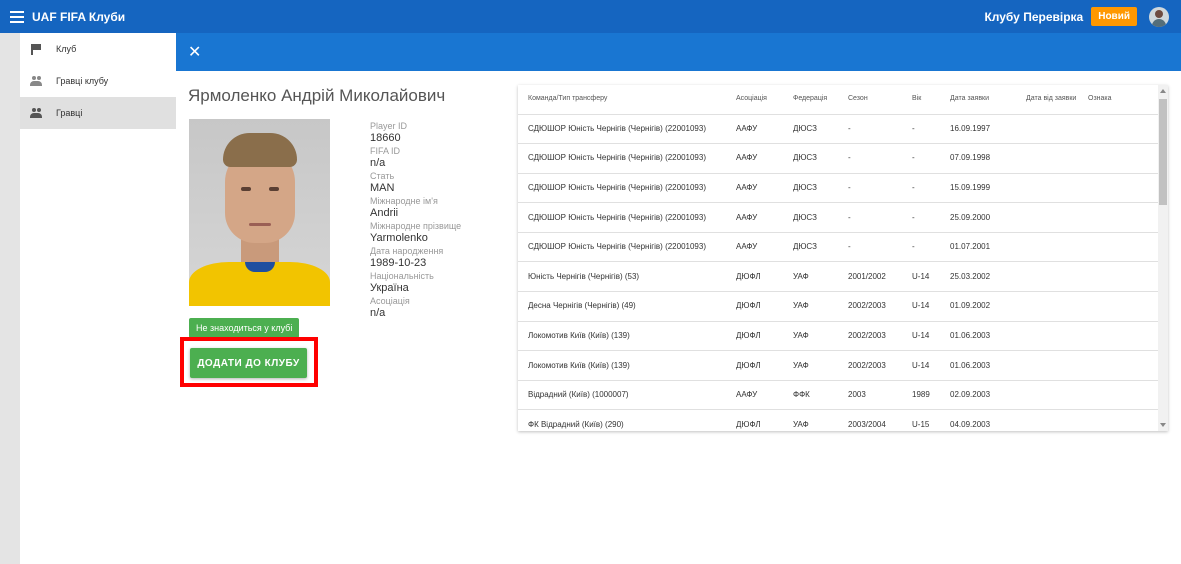 This screenshot has width=1181, height=564. I want to click on column-header: Сезон, so click(870, 100).